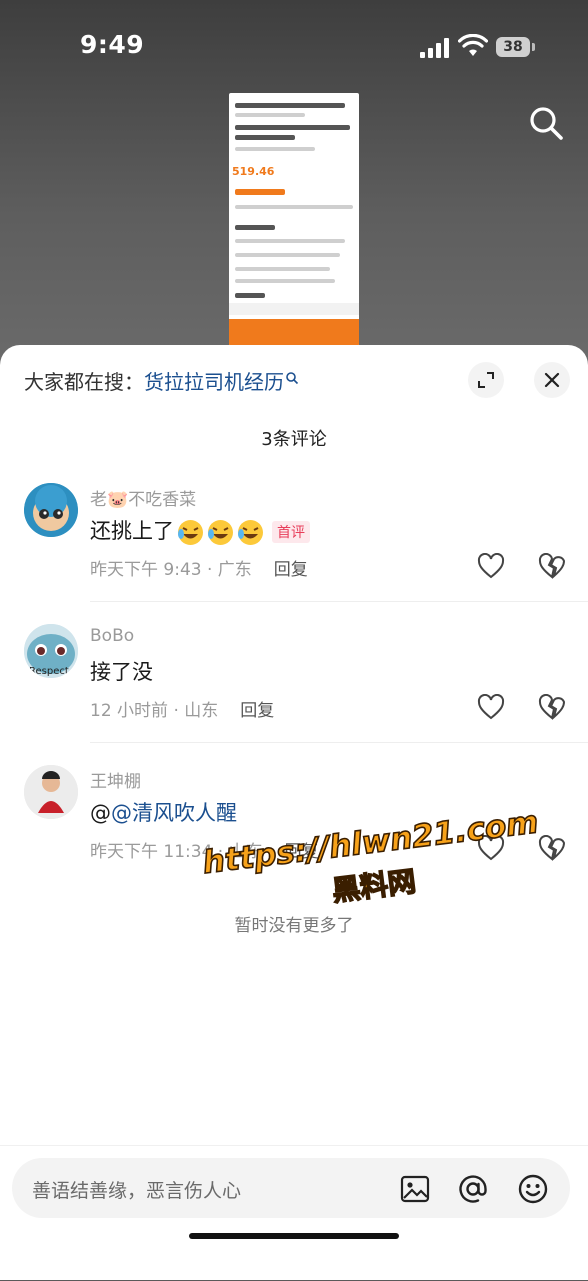 The height and width of the screenshot is (1281, 588). Describe the element at coordinates (473, 45) in the screenshot. I see `wifi-icon` at that location.